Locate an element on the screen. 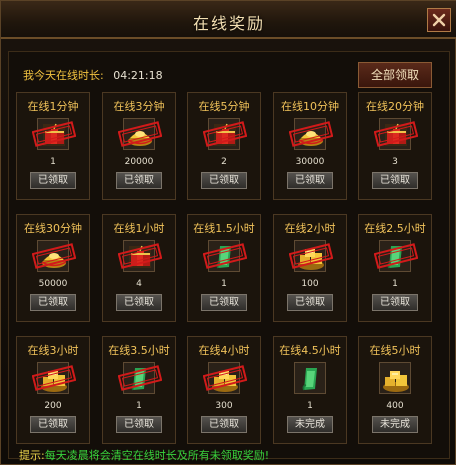 This screenshot has width=456, height=465. reward-card: 在线3分钟 20000 已领取 is located at coordinates (139, 146).